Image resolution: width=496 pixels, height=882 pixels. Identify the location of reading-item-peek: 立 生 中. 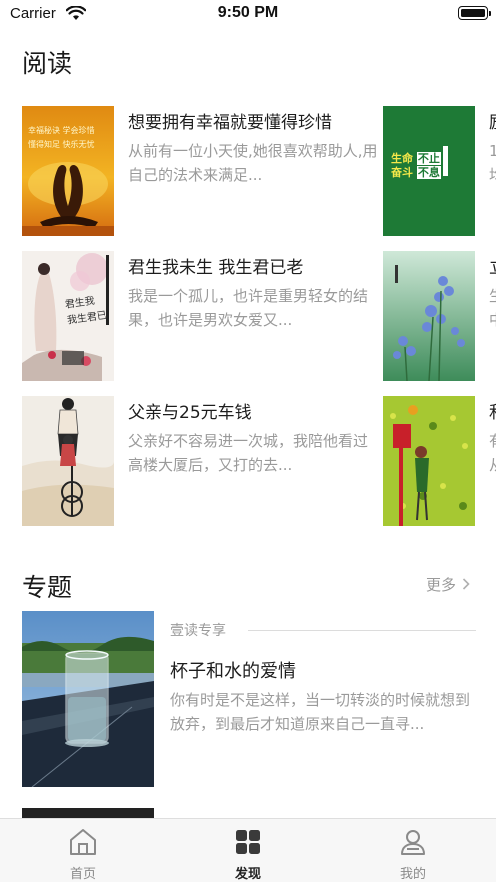
(439, 316).